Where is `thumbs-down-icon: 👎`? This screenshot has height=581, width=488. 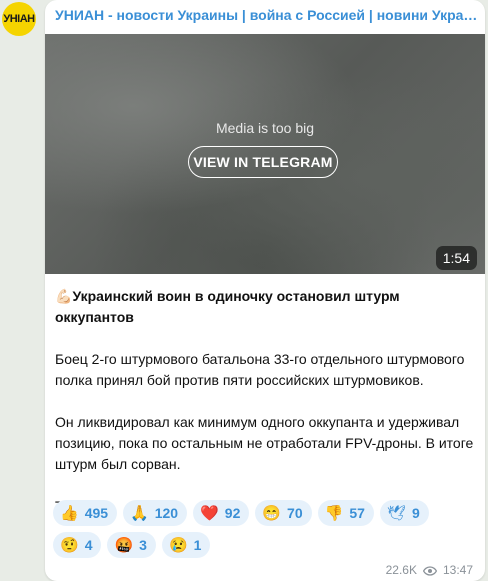 thumbs-down-icon: 👎 is located at coordinates (334, 513).